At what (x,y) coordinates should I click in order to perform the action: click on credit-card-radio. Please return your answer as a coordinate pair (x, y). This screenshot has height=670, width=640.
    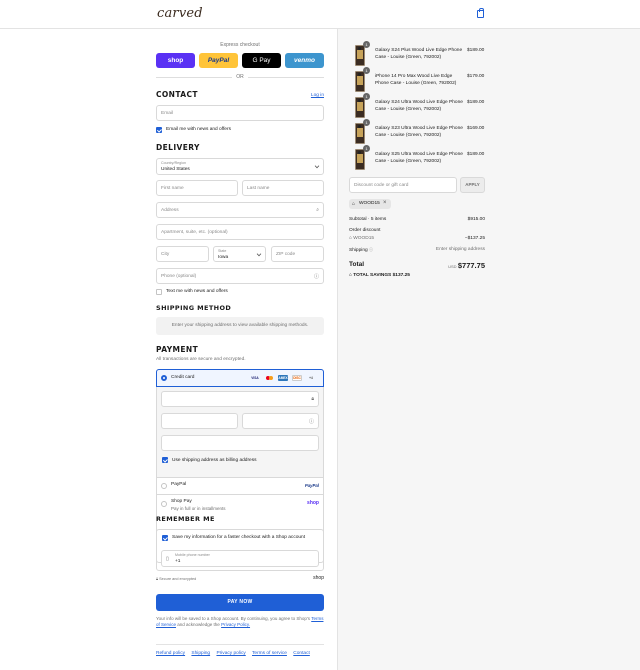
    Looking at the image, I should click on (164, 378).